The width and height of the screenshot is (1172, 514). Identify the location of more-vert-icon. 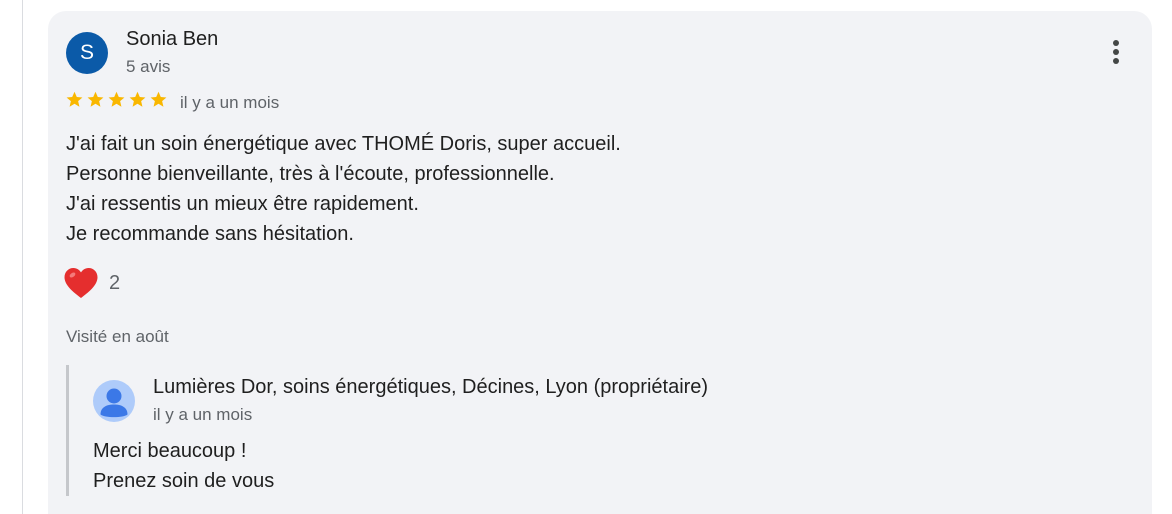
(1116, 52).